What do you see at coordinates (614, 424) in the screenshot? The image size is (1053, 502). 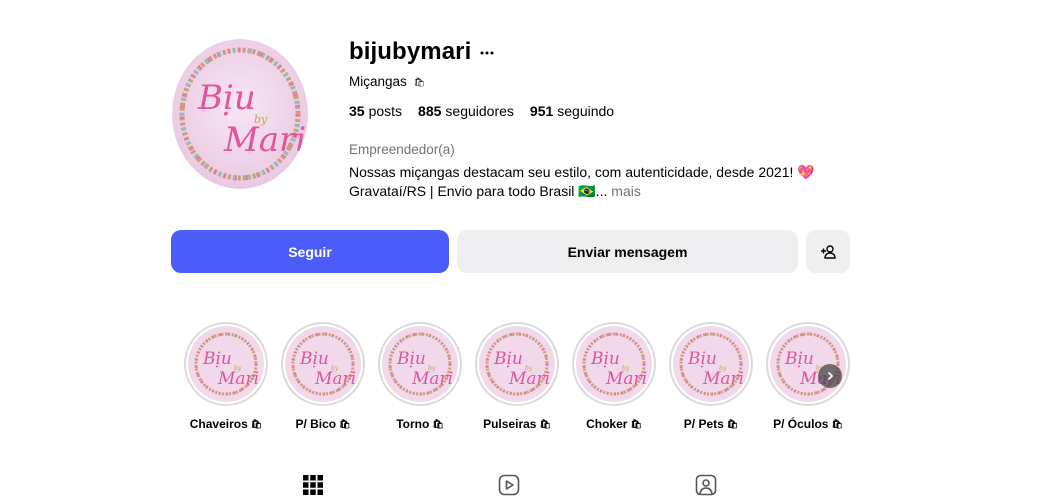 I see `highlight-label: Choker 🛍` at bounding box center [614, 424].